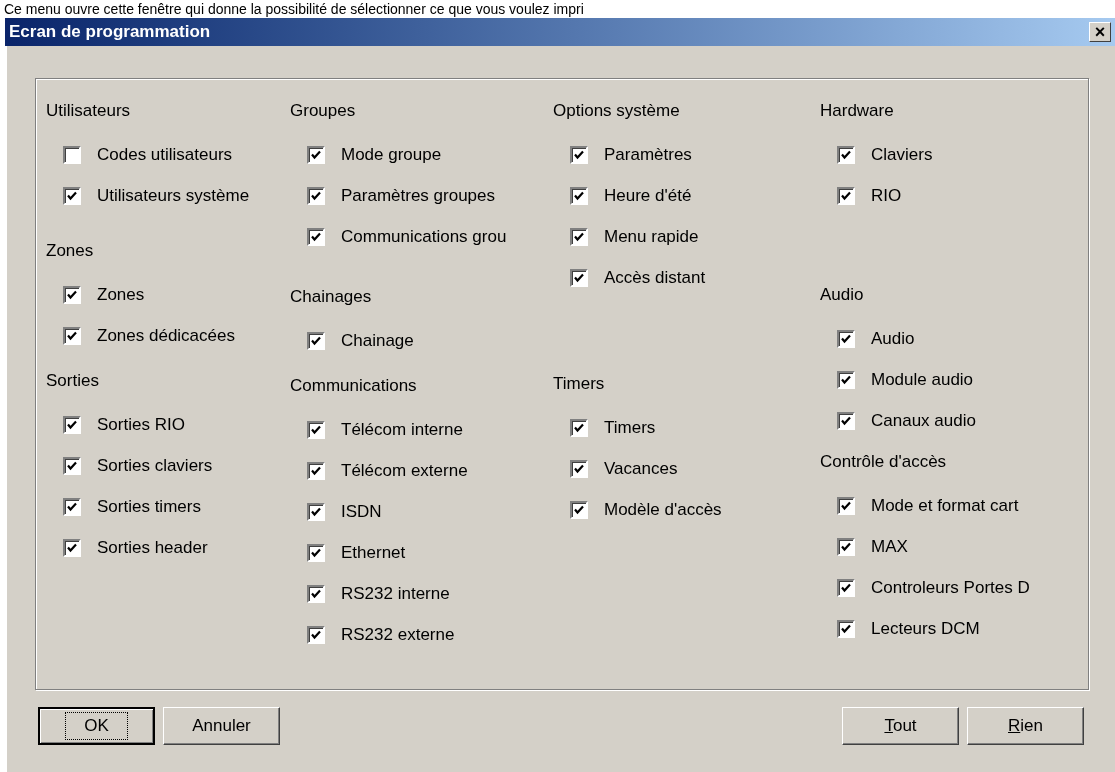 The height and width of the screenshot is (772, 1115). What do you see at coordinates (149, 507) in the screenshot?
I see `checkbox-label: Sorties timers` at bounding box center [149, 507].